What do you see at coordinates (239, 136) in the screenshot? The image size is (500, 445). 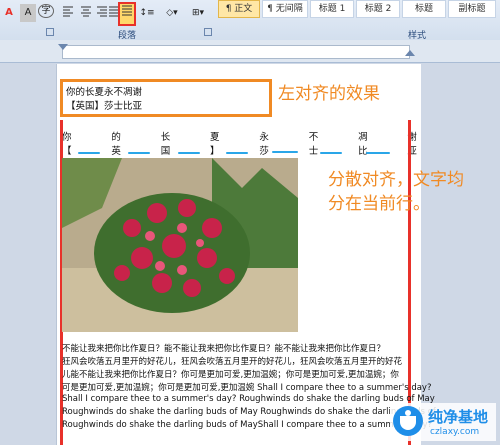 I see `distributed-title-row: 你 的 长 夏 永 不 凋 谢` at bounding box center [239, 136].